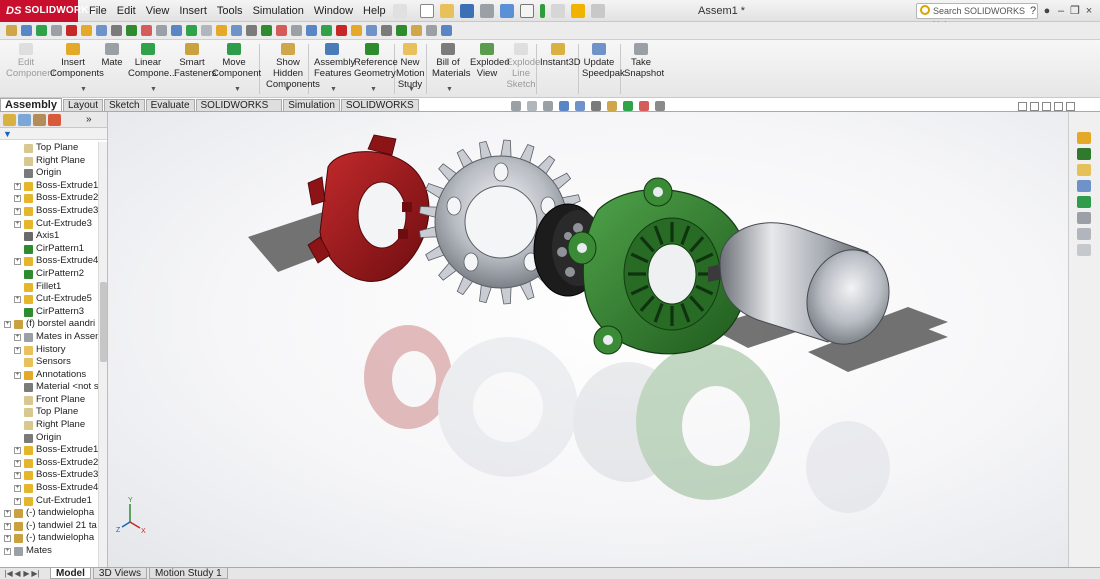  I want to click on mate-button: Mate, so click(112, 55).